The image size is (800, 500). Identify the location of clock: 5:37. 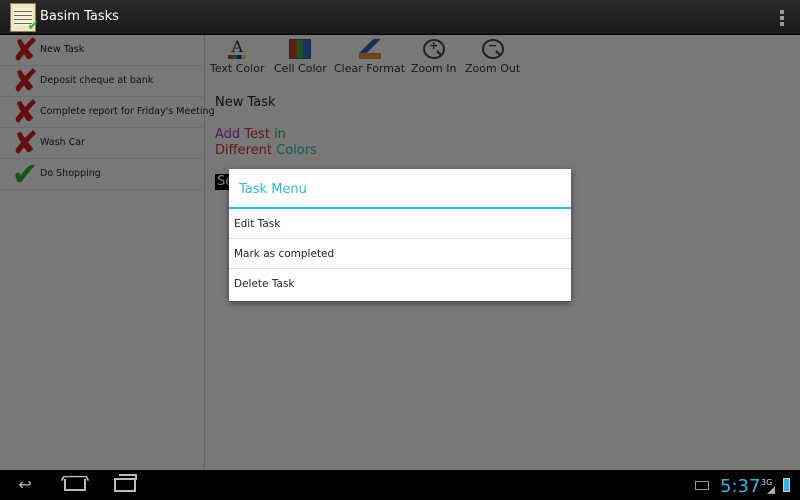
(740, 486).